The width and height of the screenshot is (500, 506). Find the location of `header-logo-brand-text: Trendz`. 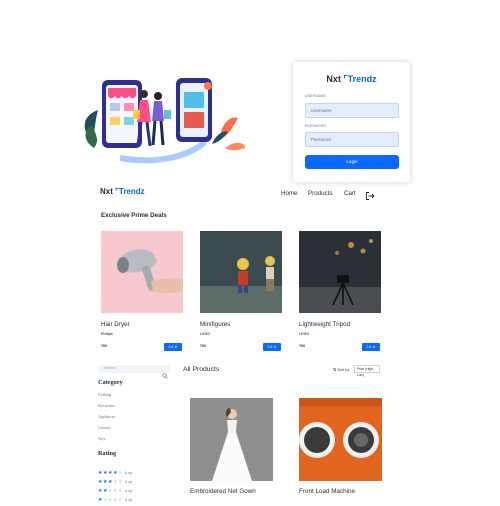

header-logo-brand-text: Trendz is located at coordinates (131, 191).